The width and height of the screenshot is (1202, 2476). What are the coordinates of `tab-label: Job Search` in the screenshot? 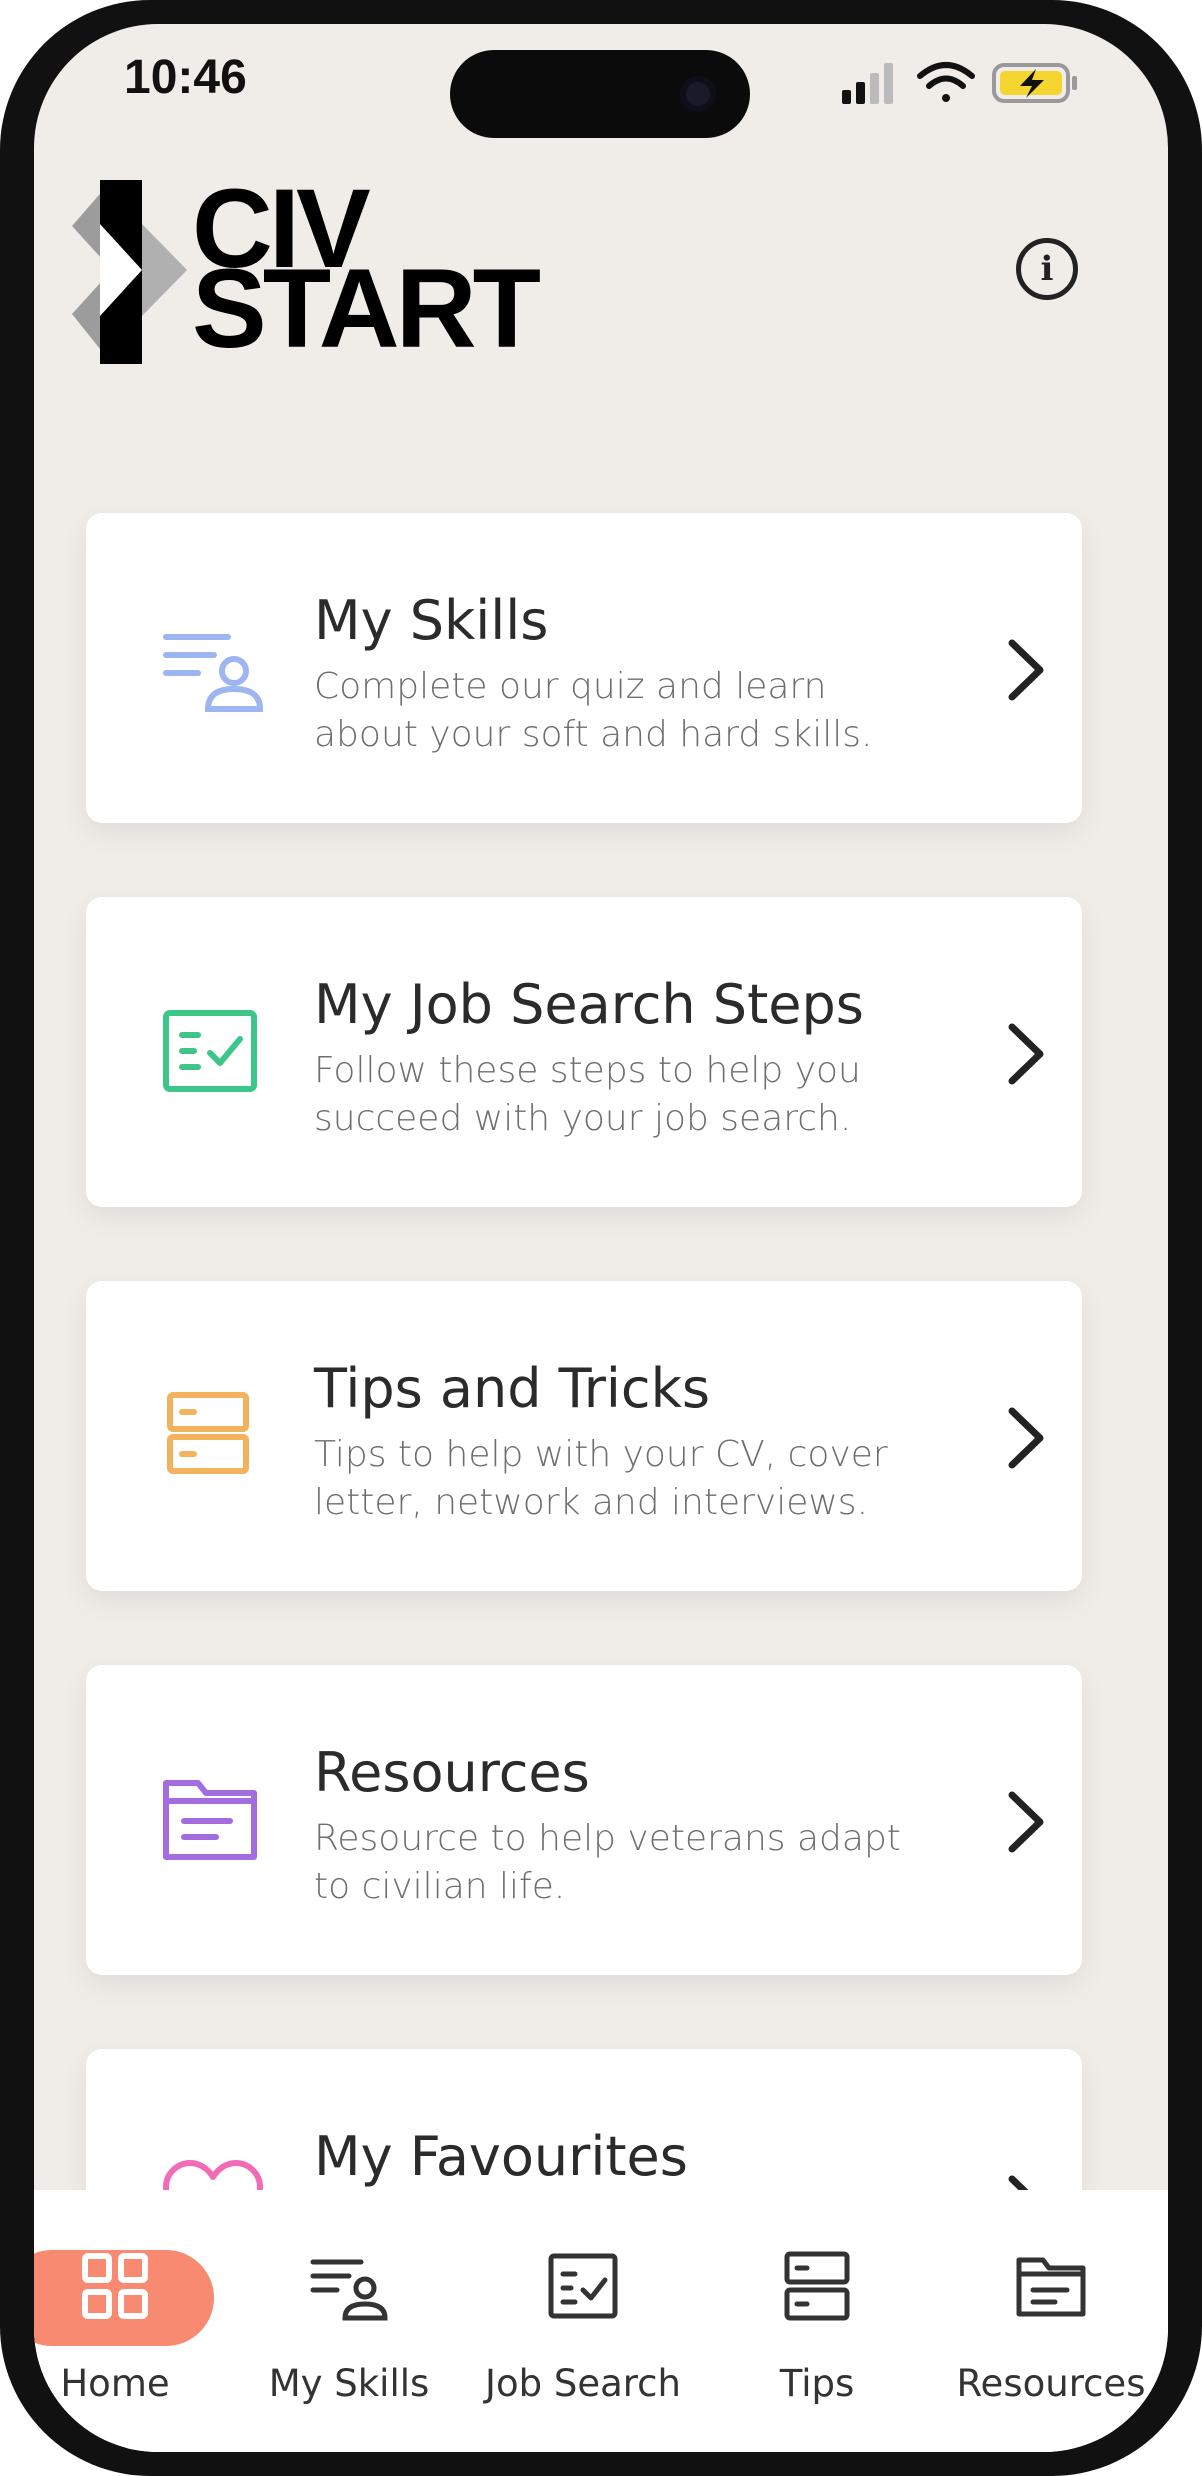 It's located at (583, 2383).